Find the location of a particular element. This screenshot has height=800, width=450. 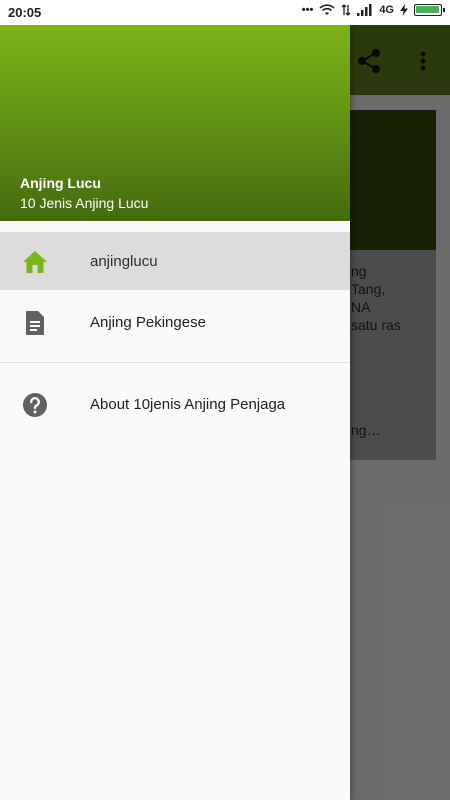

battery-icon is located at coordinates (429, 10).